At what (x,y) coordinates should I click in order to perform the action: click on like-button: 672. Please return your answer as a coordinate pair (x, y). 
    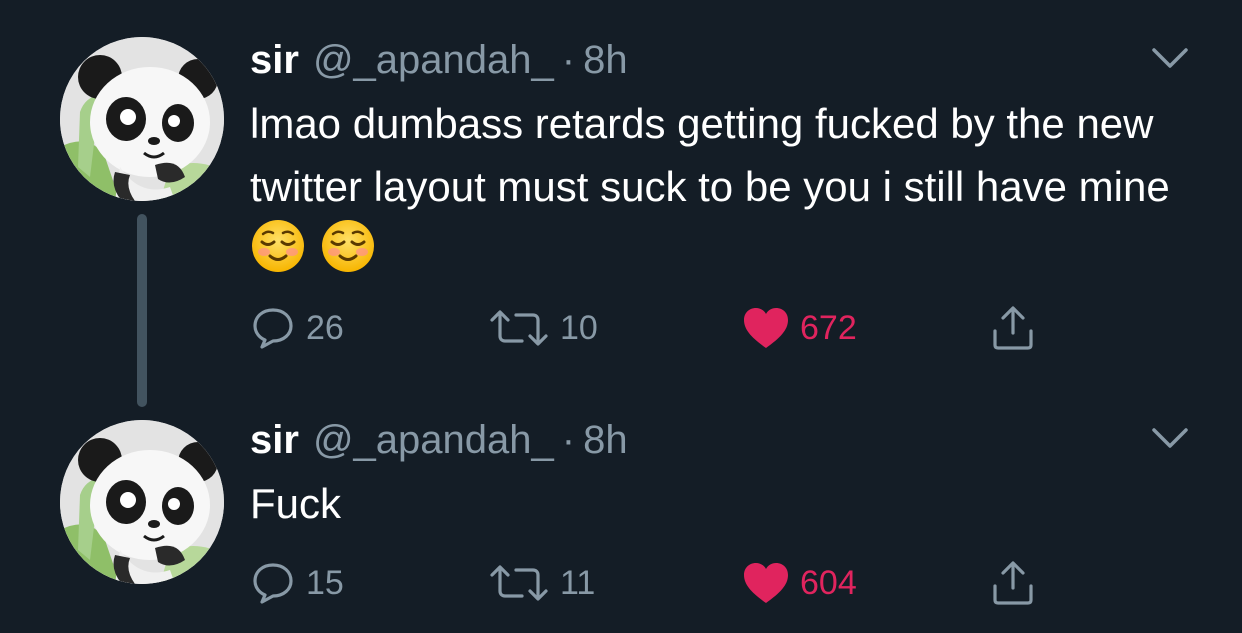
    Looking at the image, I should click on (799, 328).